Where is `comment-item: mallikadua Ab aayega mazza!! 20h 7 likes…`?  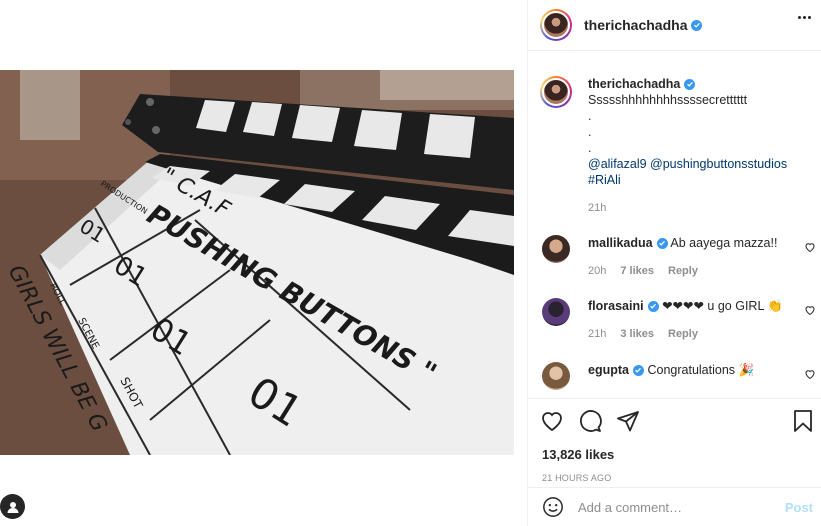
comment-item: mallikadua Ab aayega mazza!! 20h 7 likes… is located at coordinates (677, 257).